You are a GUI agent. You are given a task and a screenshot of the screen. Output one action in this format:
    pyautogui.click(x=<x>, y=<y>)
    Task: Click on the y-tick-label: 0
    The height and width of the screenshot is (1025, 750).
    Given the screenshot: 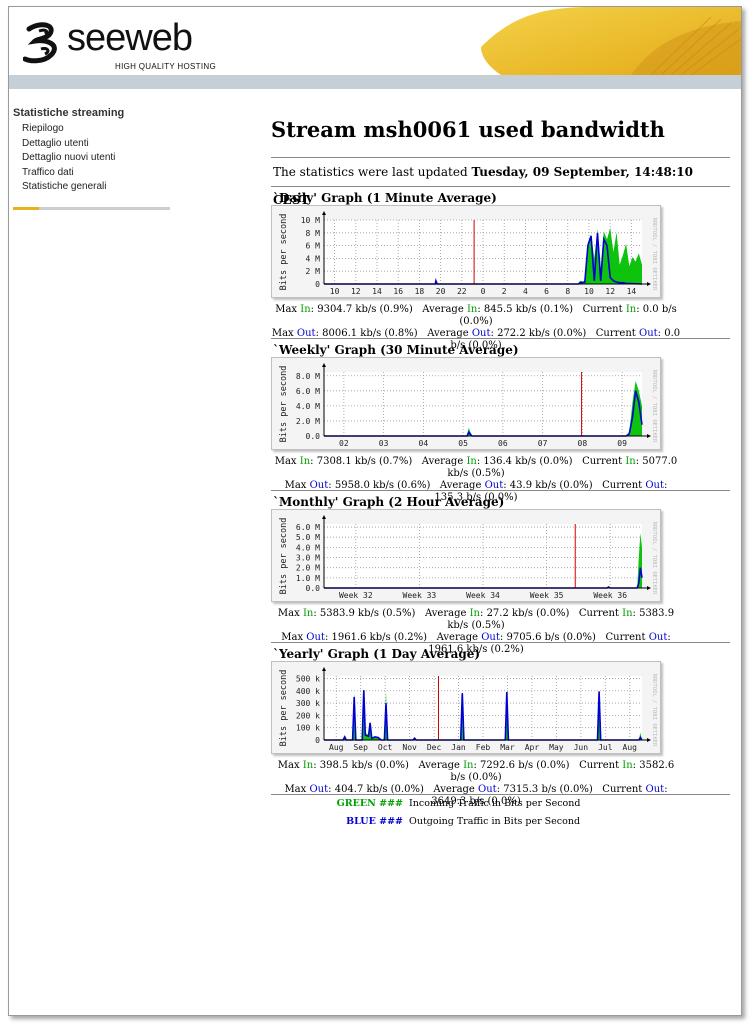 What is the action you would take?
    pyautogui.click(x=317, y=740)
    